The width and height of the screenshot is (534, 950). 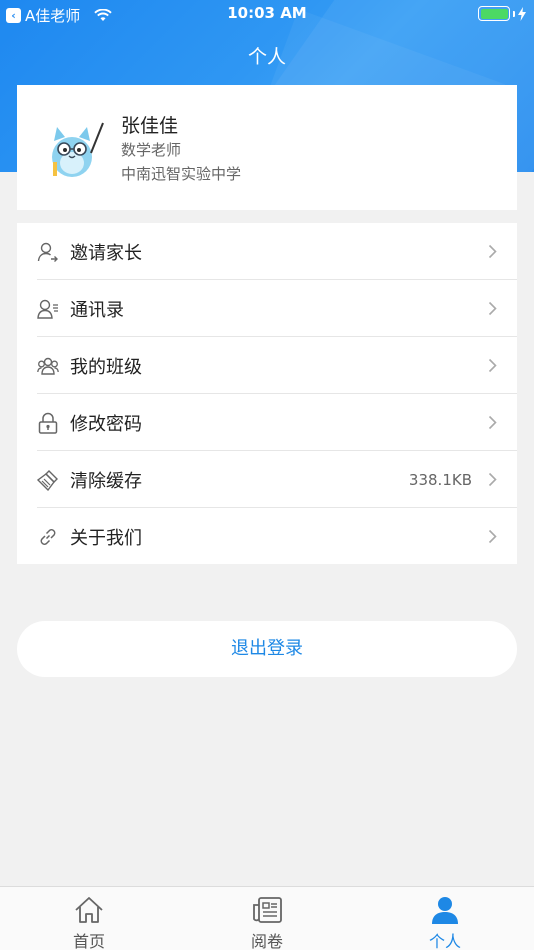 I want to click on tab-label-home: 首页, so click(x=88, y=941).